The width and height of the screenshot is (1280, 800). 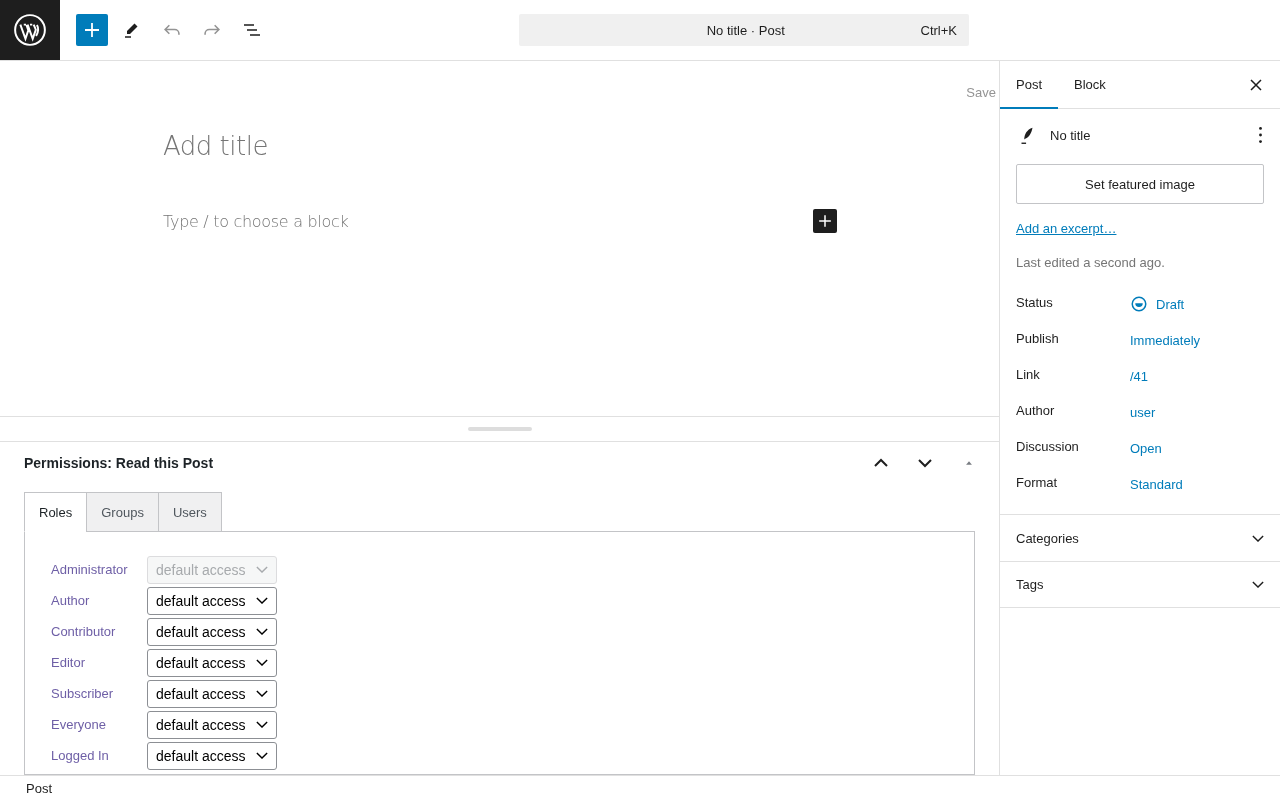 I want to click on add-block-button, so click(x=92, y=30).